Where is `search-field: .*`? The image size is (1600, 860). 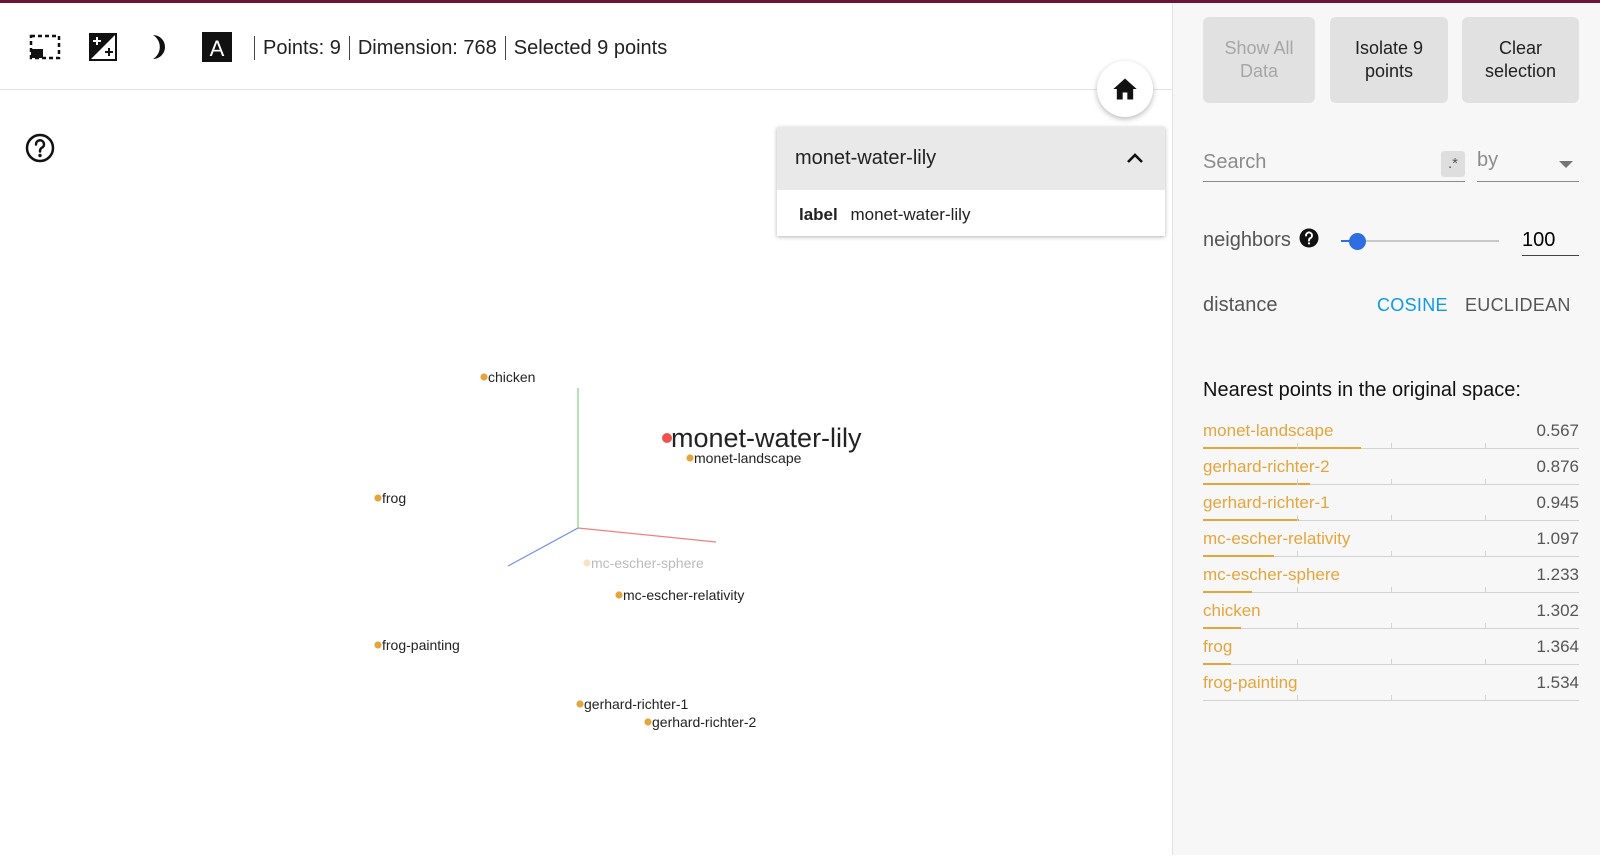 search-field: .* is located at coordinates (1334, 162).